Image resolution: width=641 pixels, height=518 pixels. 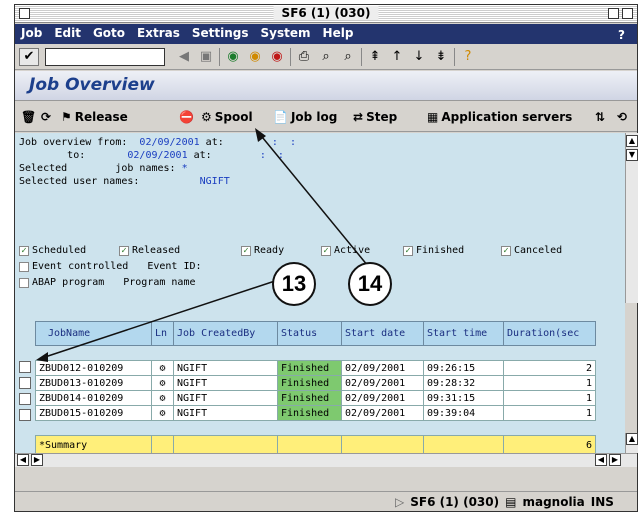 I want to click on callout-13: 13, so click(x=294, y=284).